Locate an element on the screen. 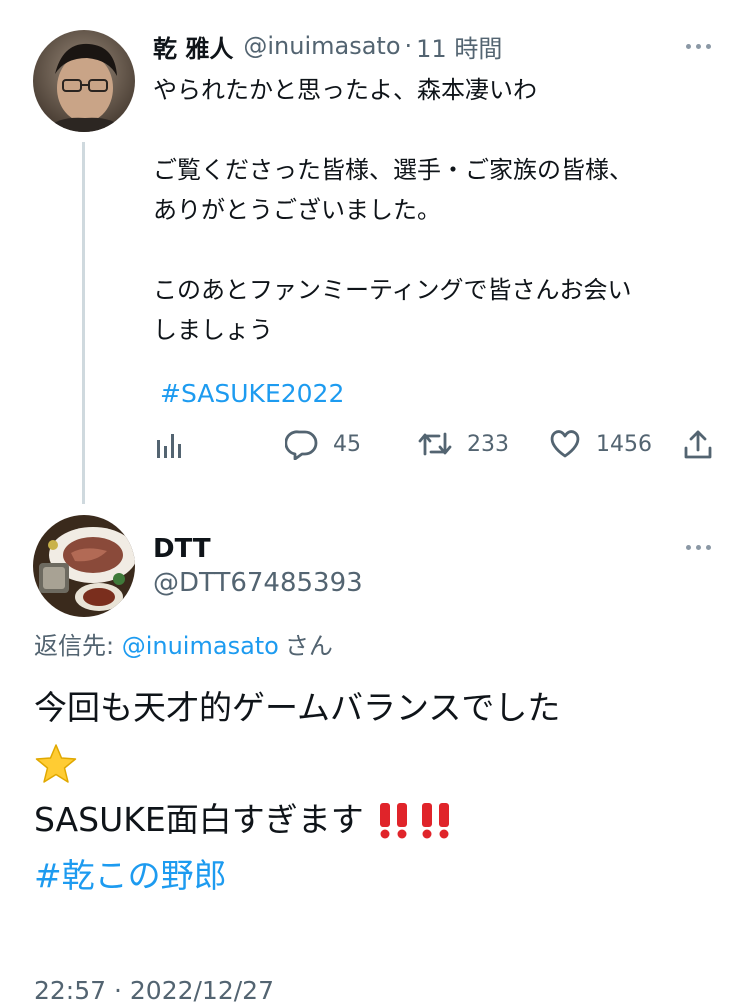  retweet-button: 233 is located at coordinates (463, 444).